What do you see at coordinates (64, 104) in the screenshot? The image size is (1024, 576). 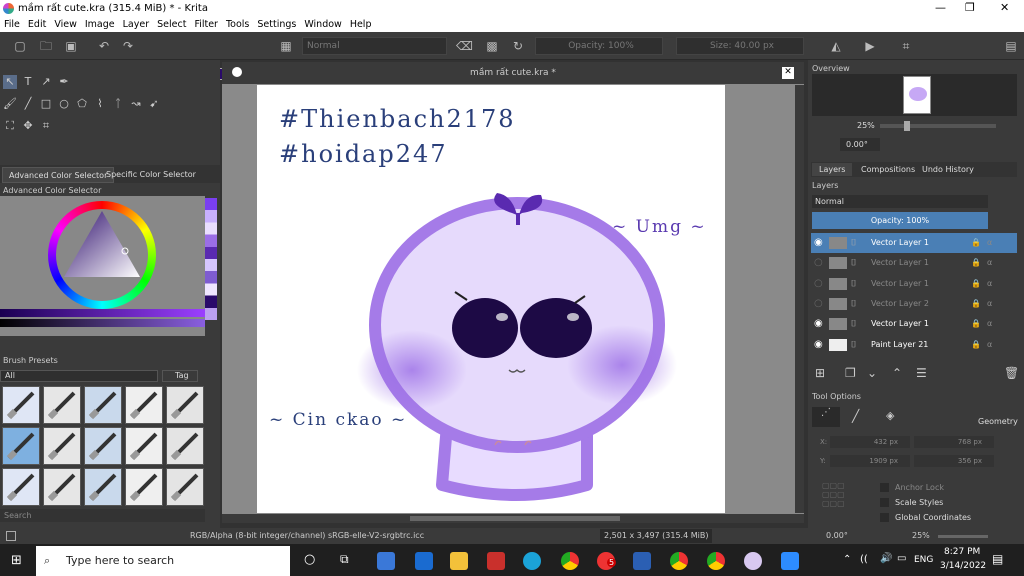 I see `ellipse-tool-icon: ○` at bounding box center [64, 104].